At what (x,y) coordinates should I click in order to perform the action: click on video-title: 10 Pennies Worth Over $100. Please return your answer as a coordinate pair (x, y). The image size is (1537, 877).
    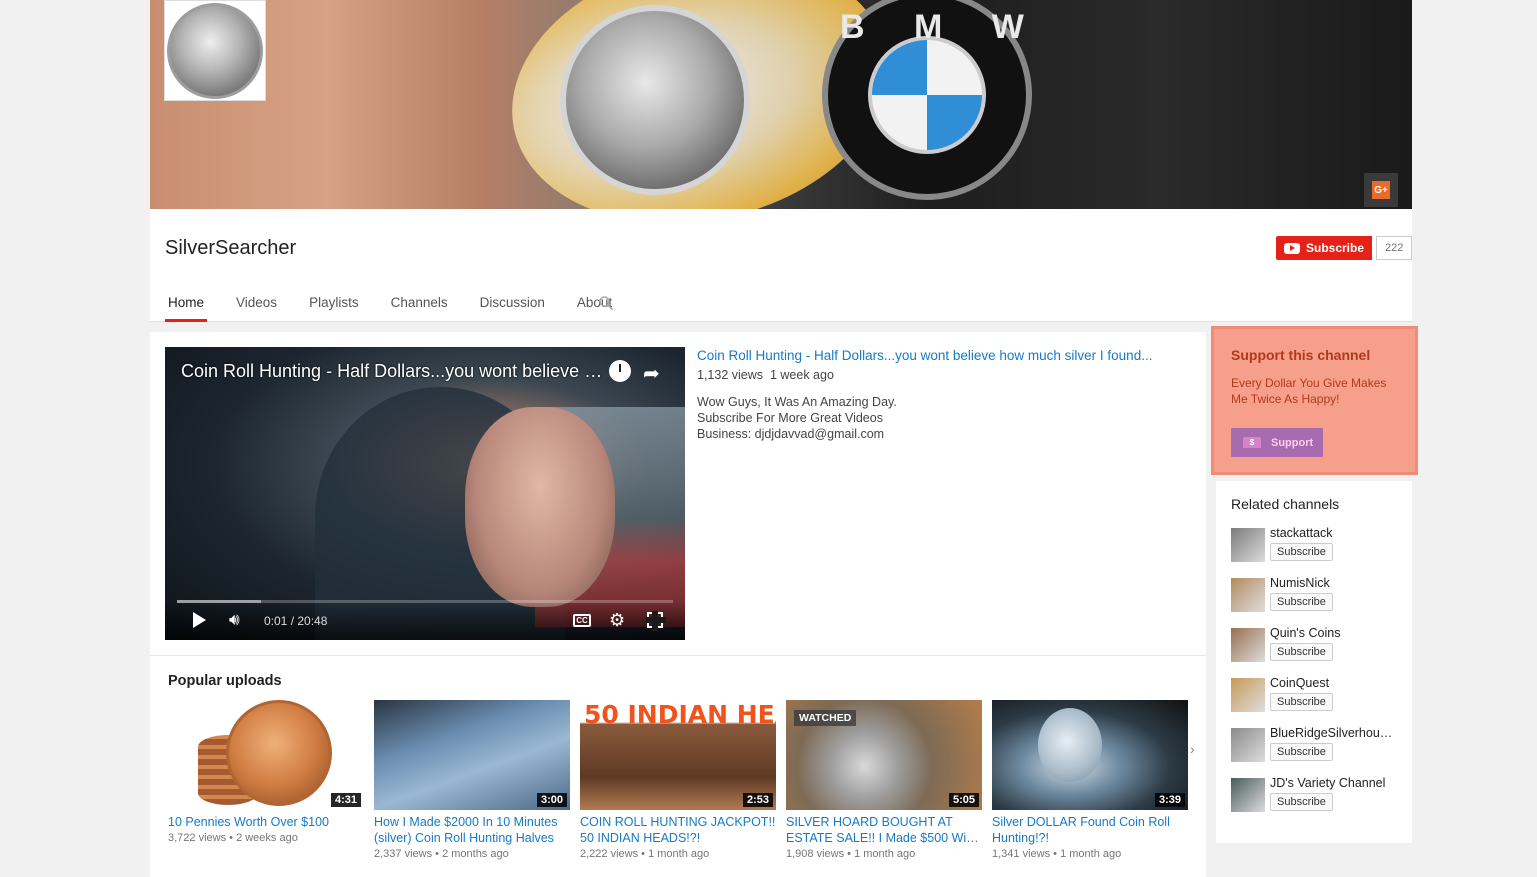
    Looking at the image, I should click on (266, 822).